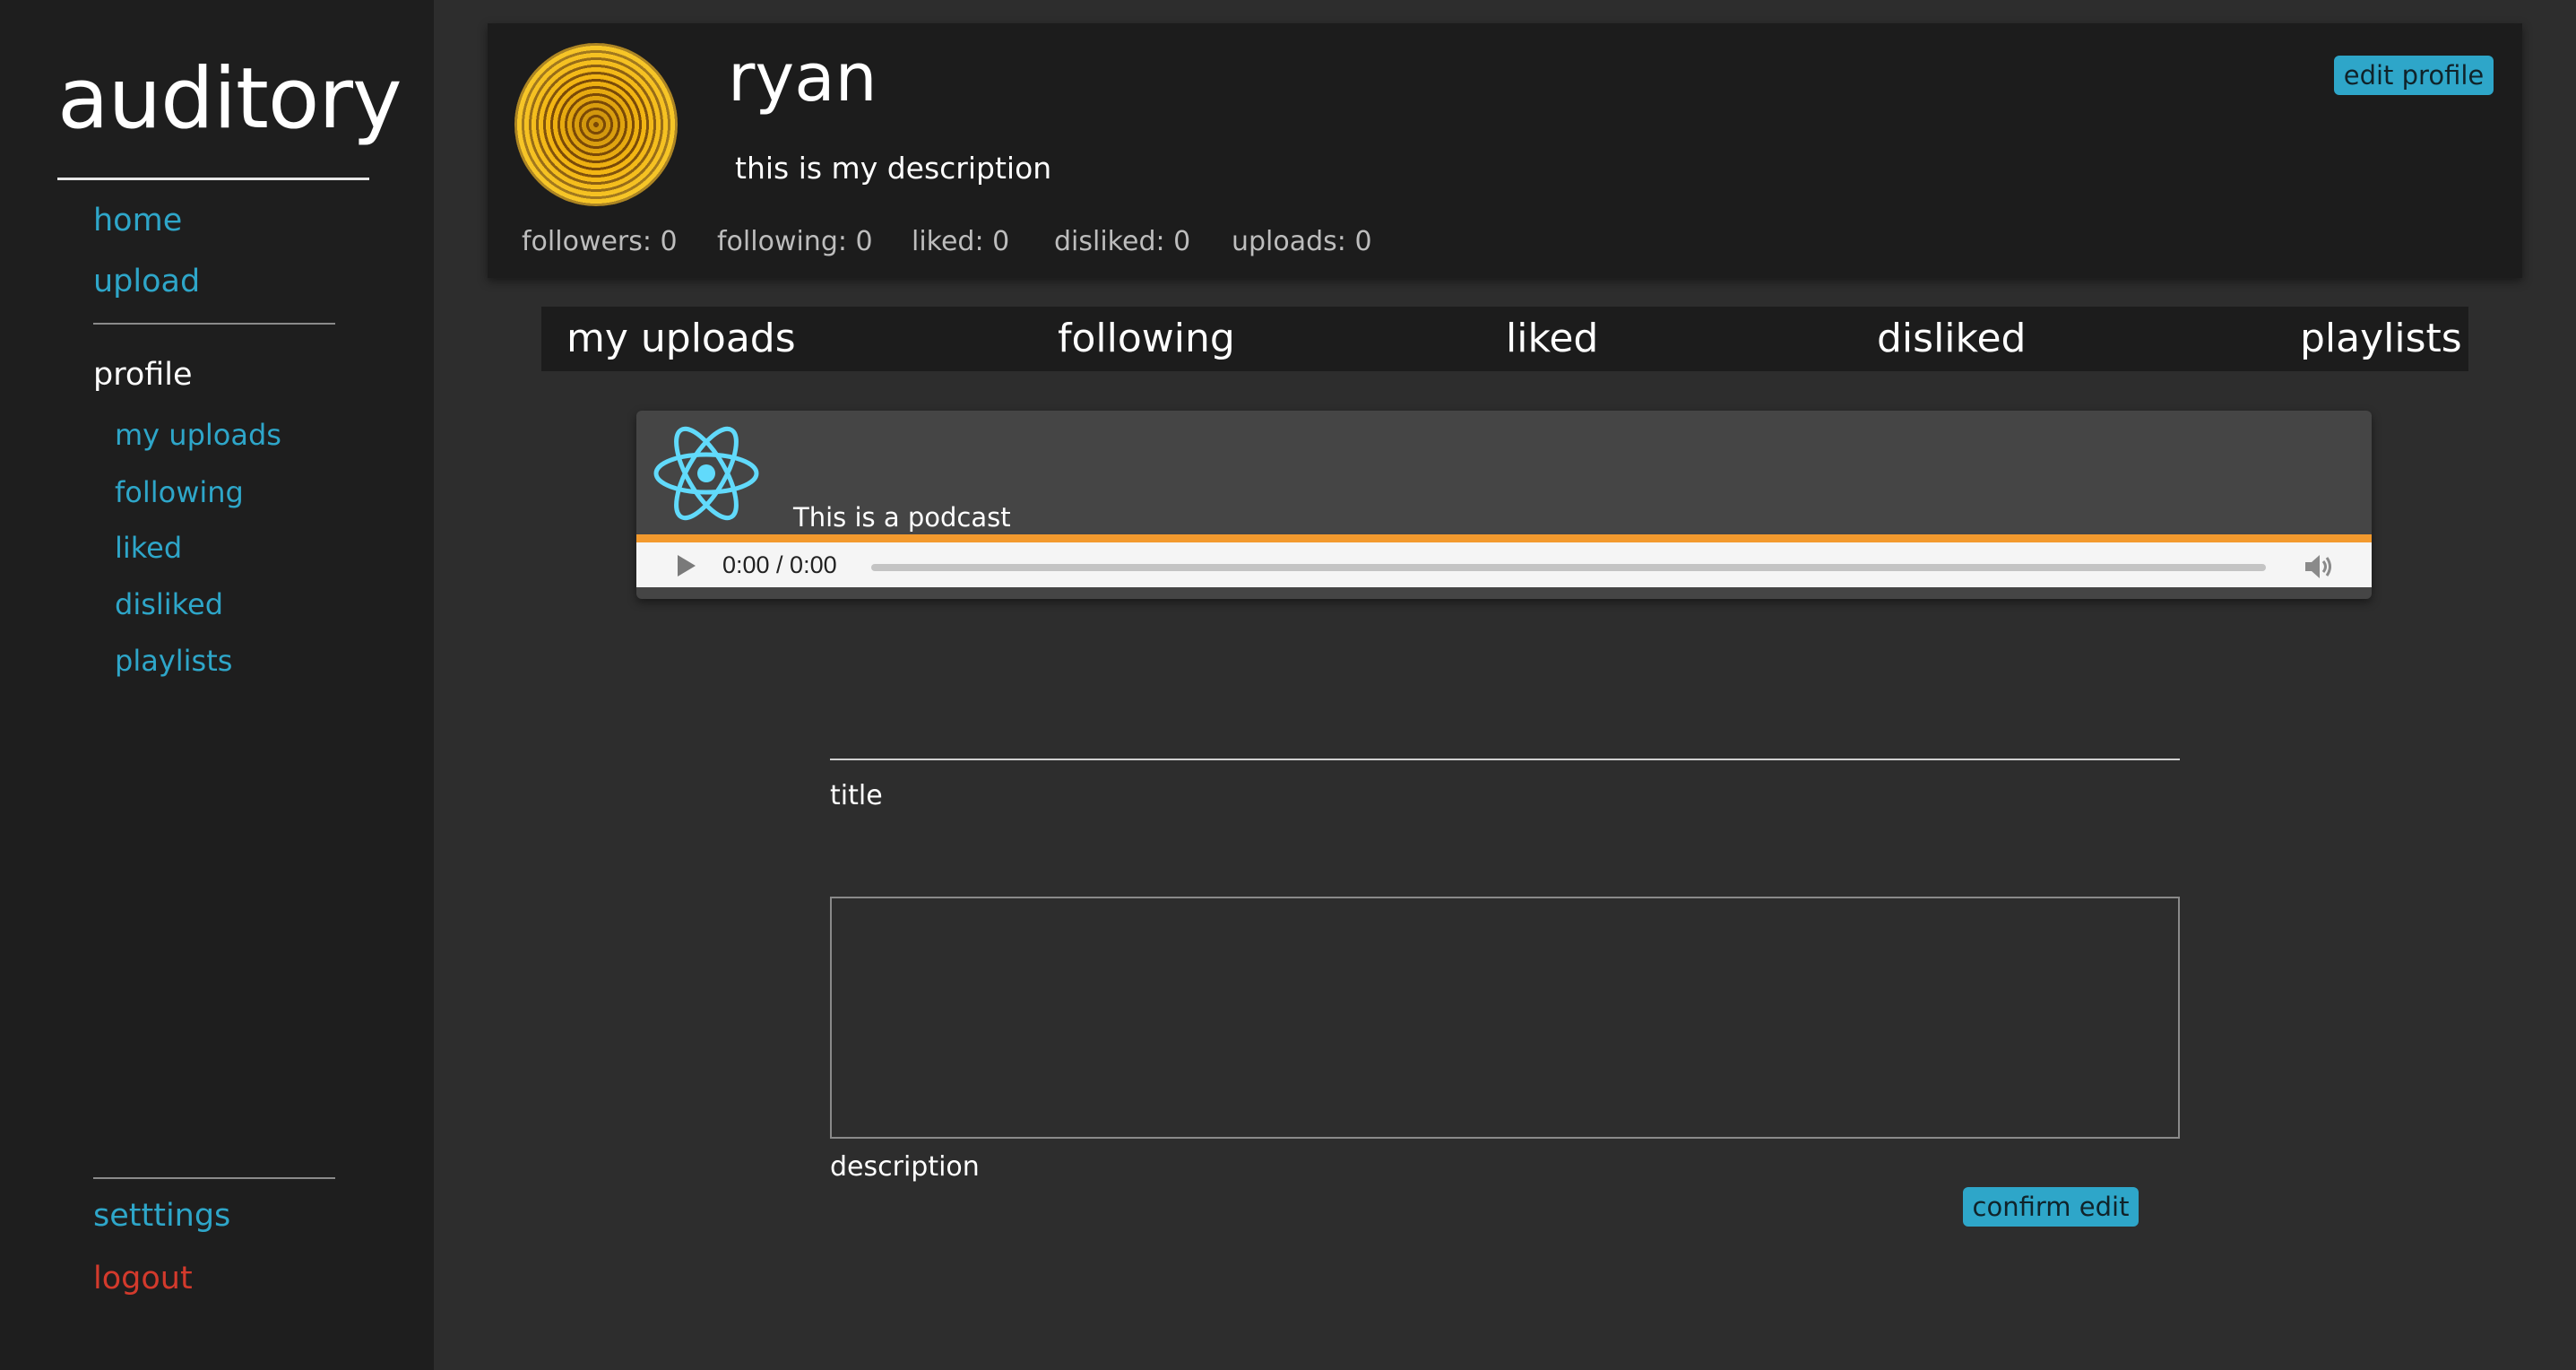  I want to click on tab-playlists: playlists, so click(2381, 338).